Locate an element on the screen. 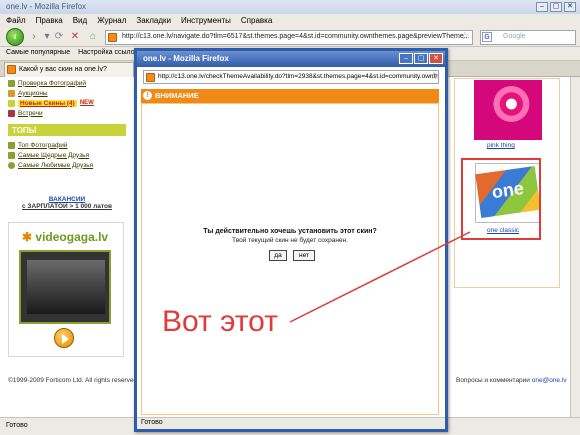 The width and height of the screenshot is (580, 435). popup-maximize-button: ▢ is located at coordinates (421, 58).